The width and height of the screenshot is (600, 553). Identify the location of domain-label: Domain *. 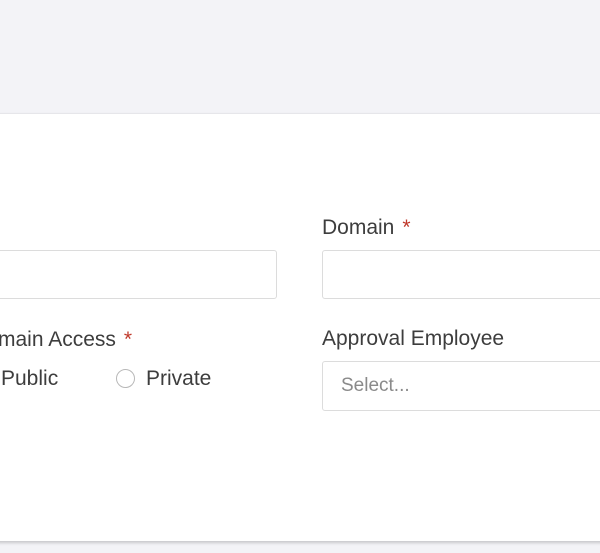
(366, 228).